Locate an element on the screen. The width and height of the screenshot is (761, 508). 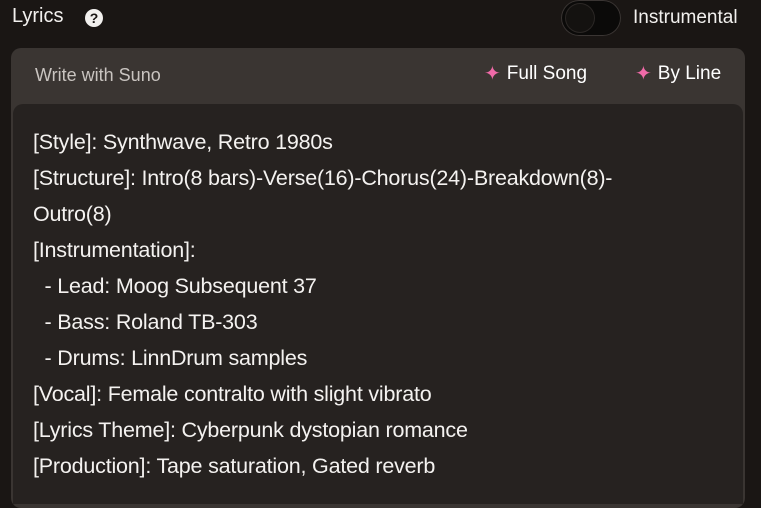
full-song-label: Full Song is located at coordinates (547, 73).